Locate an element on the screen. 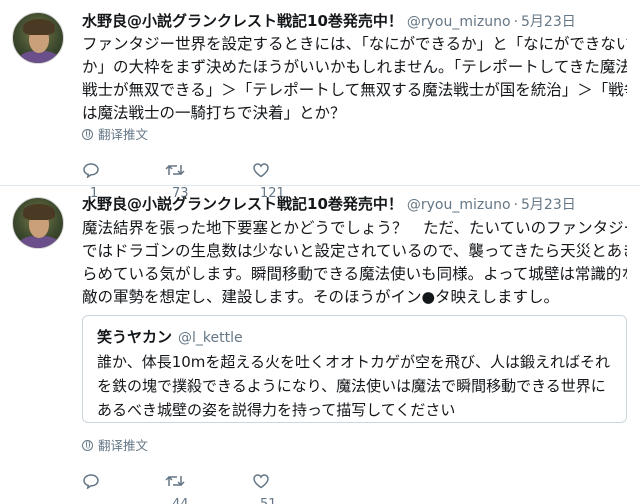  tweet-text-line: は魔法戦士の一騎打ちで決着」とか？ is located at coordinates (214, 113).